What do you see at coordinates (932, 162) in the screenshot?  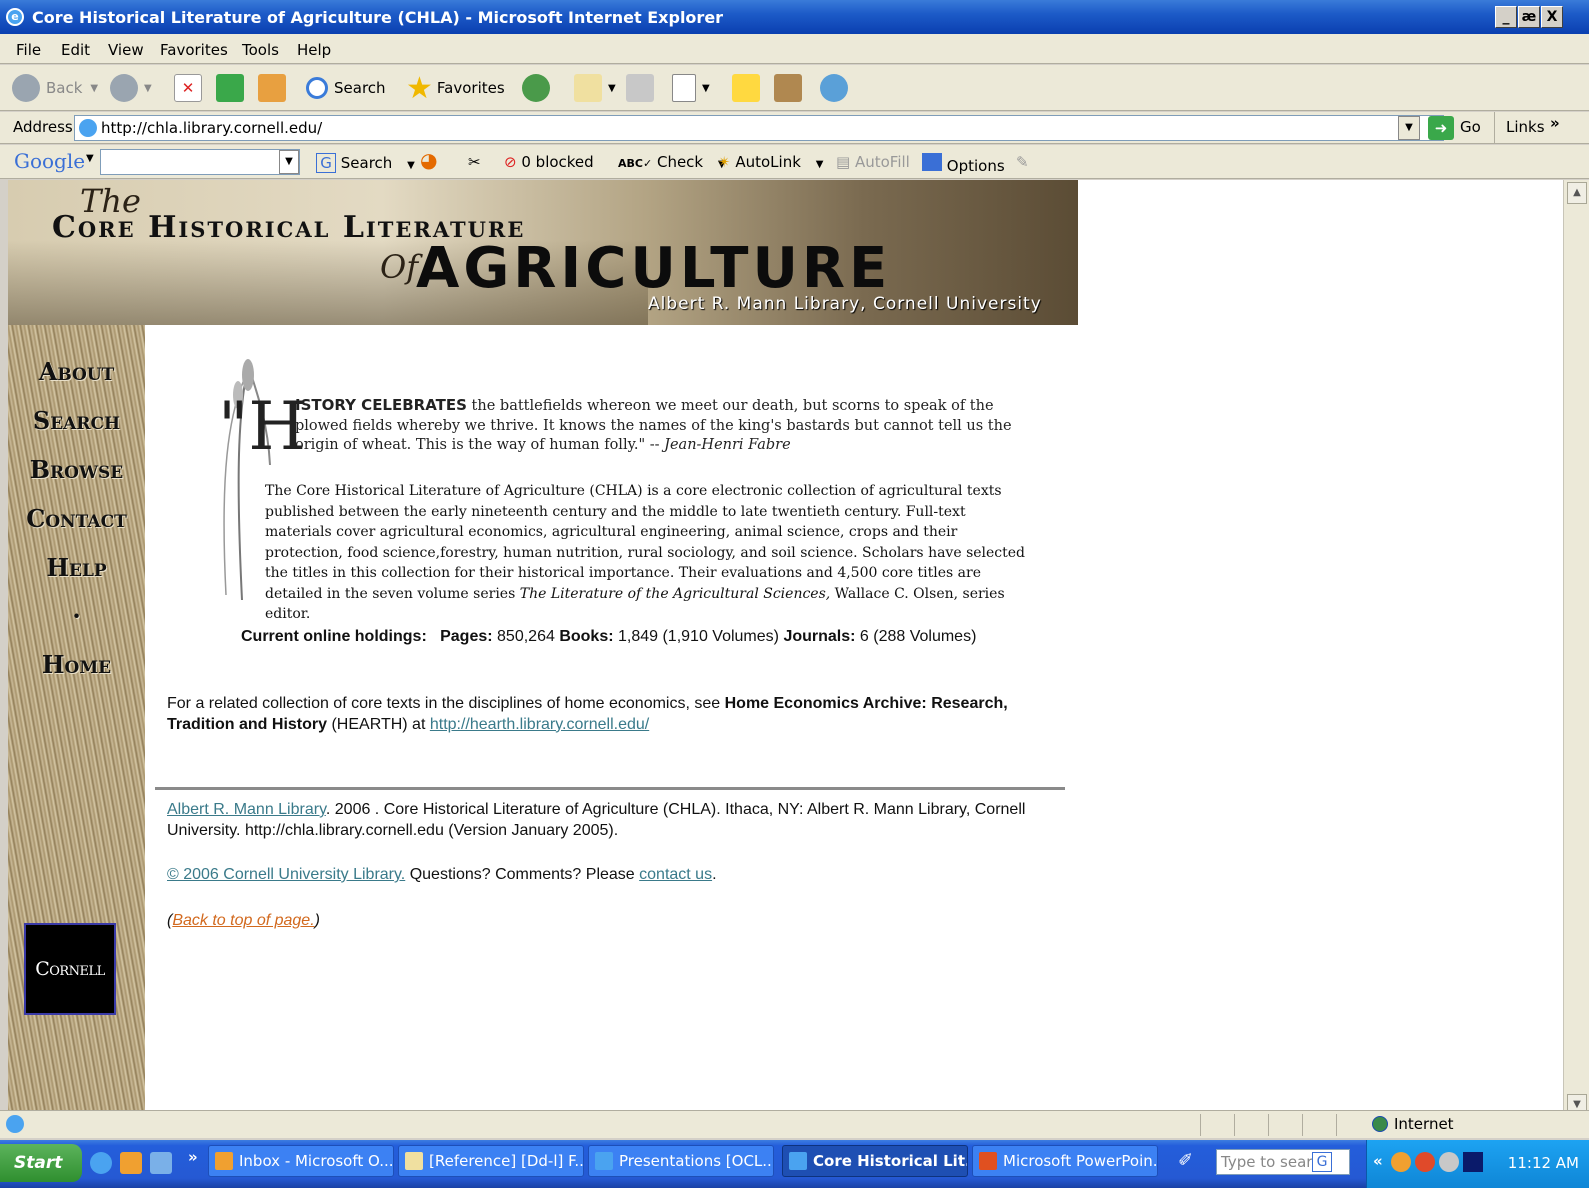 I see `options-icon` at bounding box center [932, 162].